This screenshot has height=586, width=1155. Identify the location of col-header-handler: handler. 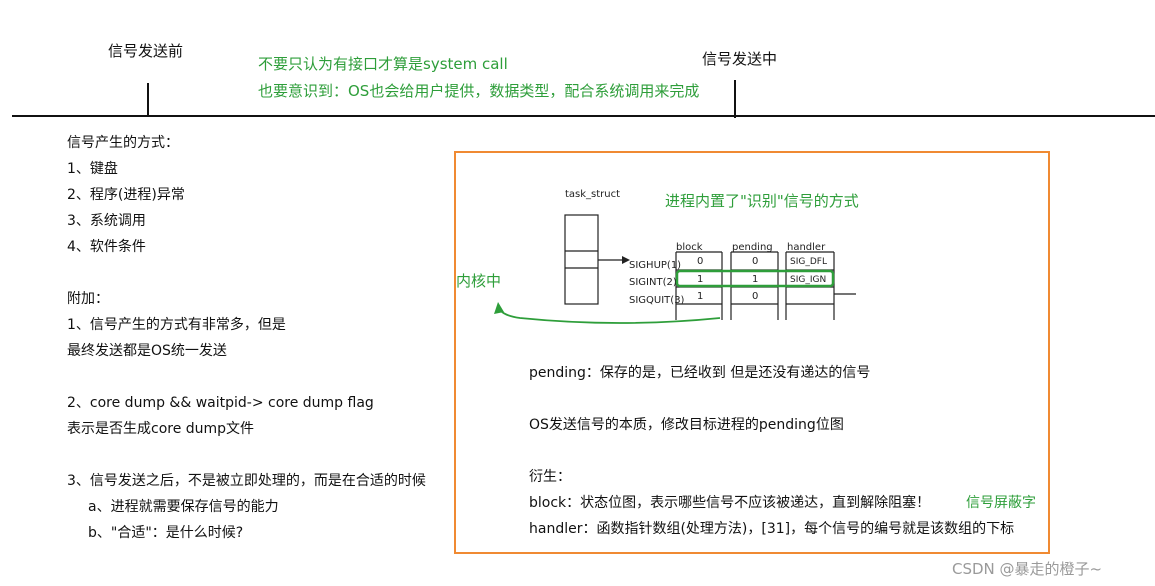
(806, 247).